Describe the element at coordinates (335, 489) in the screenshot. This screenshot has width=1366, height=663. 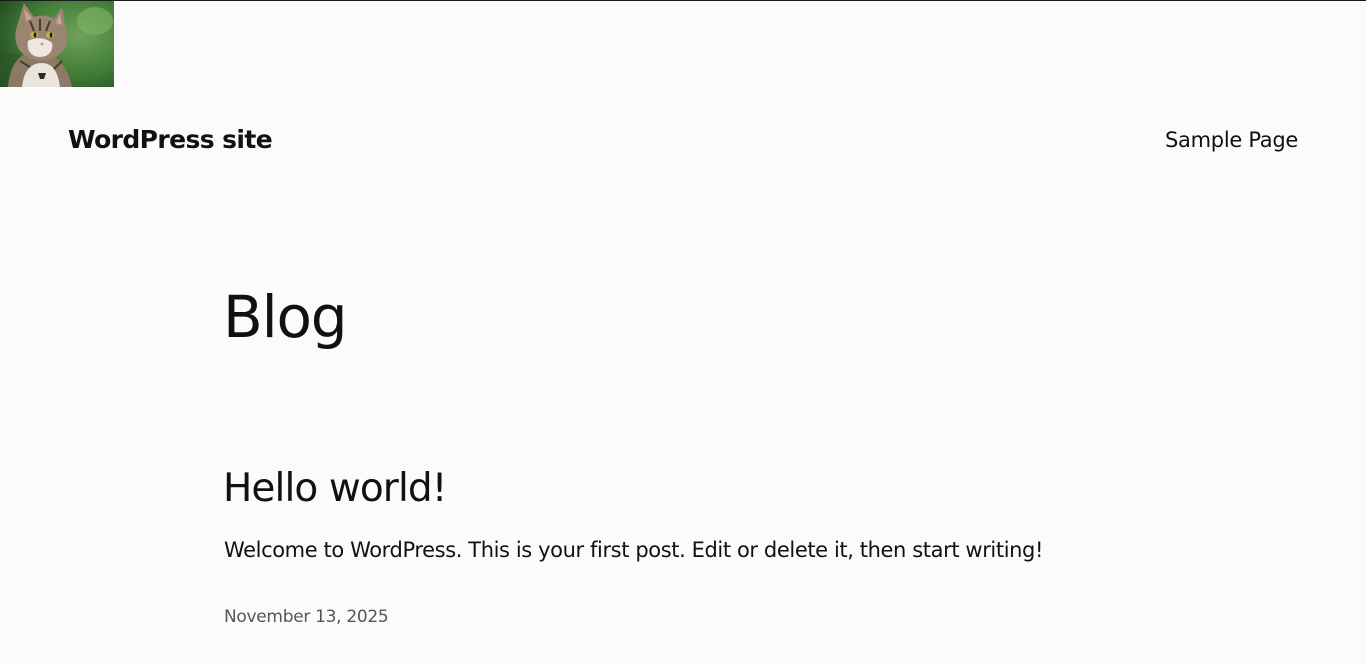
I see `post-title-link: Hello world!` at that location.